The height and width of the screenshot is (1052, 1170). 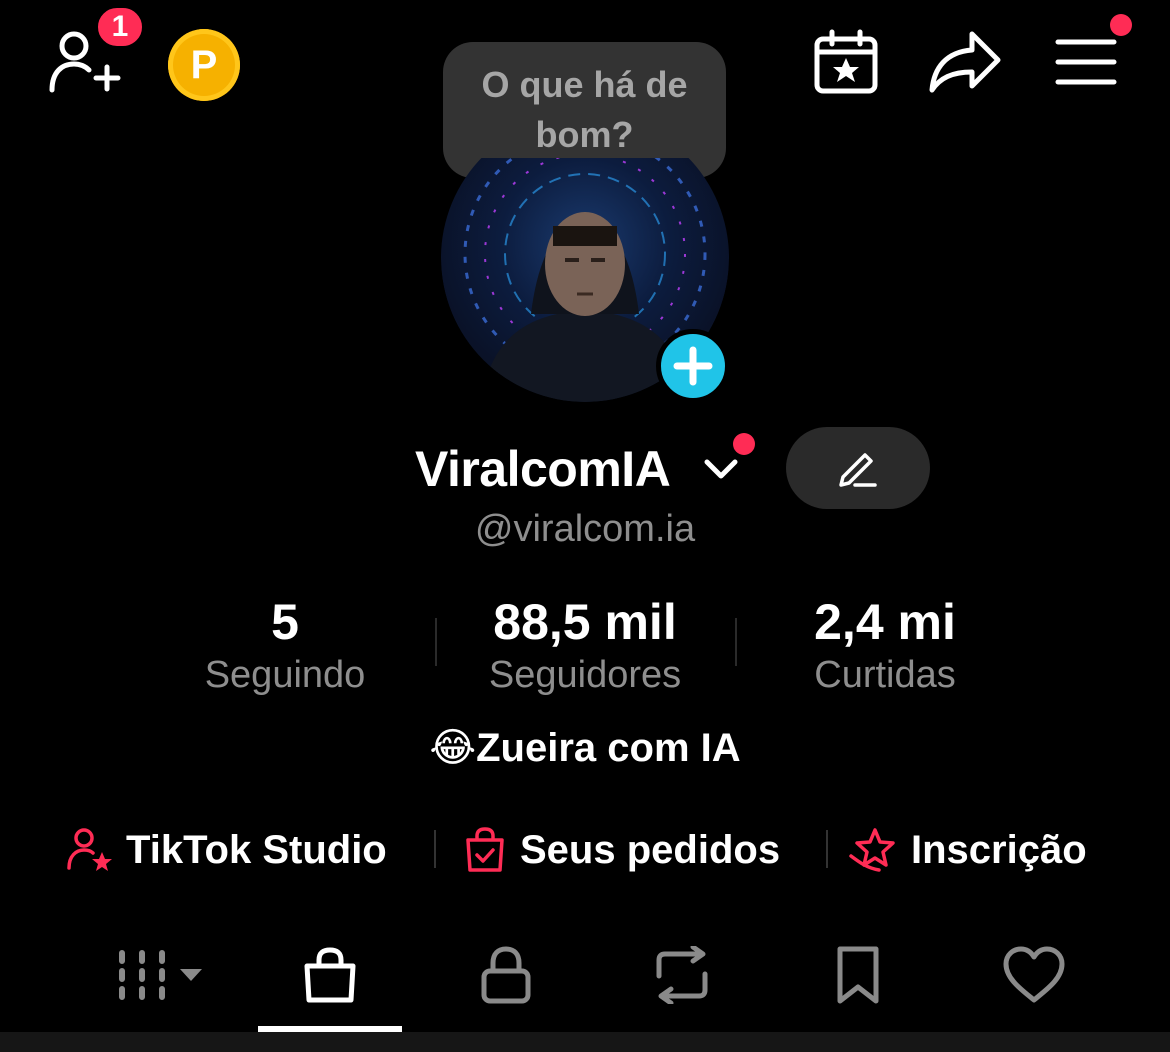 I want to click on tab-liked, so click(x=1034, y=975).